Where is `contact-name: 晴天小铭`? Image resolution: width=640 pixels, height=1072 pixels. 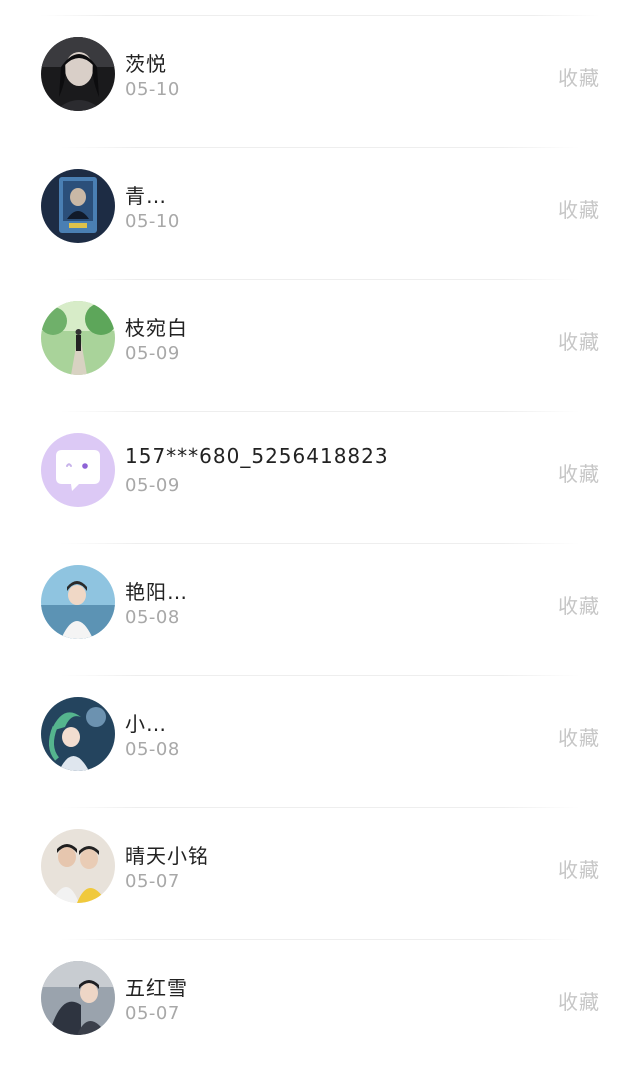 contact-name: 晴天小铭 is located at coordinates (167, 856).